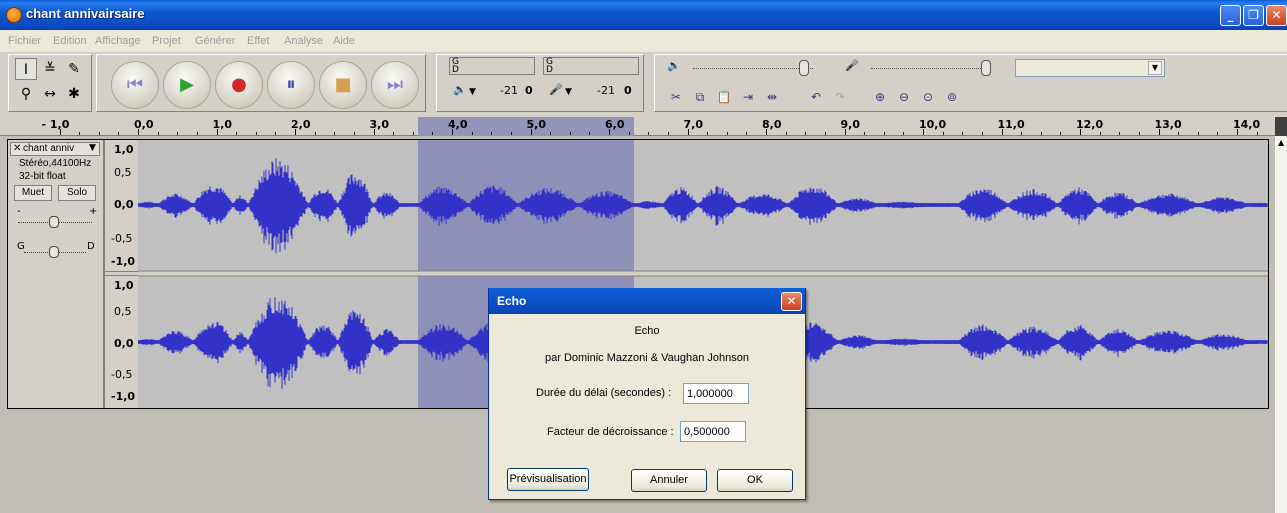 Image resolution: width=1287 pixels, height=513 pixels. I want to click on microphone-icon: 🎤, so click(556, 89).